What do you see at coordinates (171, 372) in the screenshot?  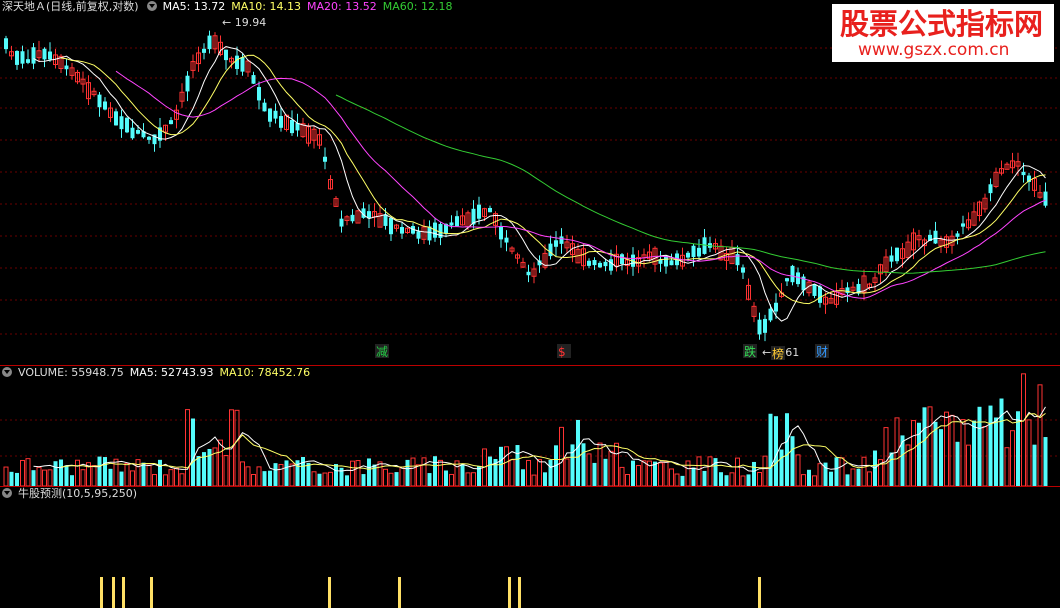 I see `volume-ma5-label: MA5: 52743.93` at bounding box center [171, 372].